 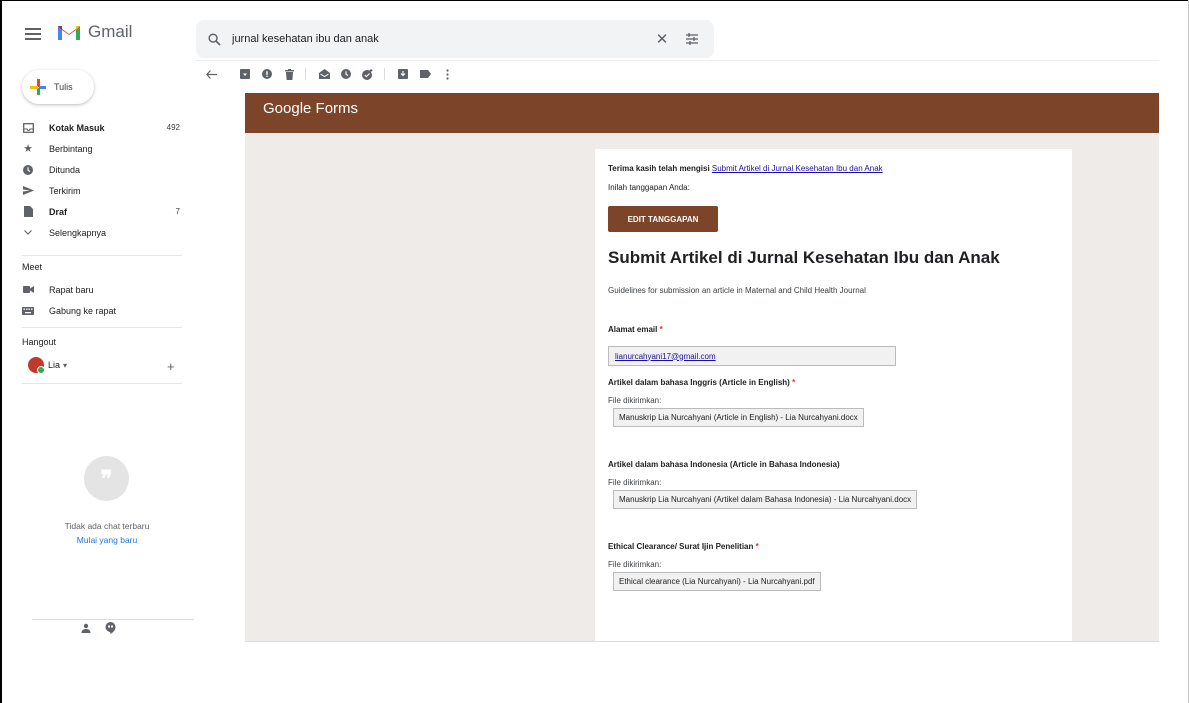 What do you see at coordinates (28, 170) in the screenshot?
I see `clock-icon` at bounding box center [28, 170].